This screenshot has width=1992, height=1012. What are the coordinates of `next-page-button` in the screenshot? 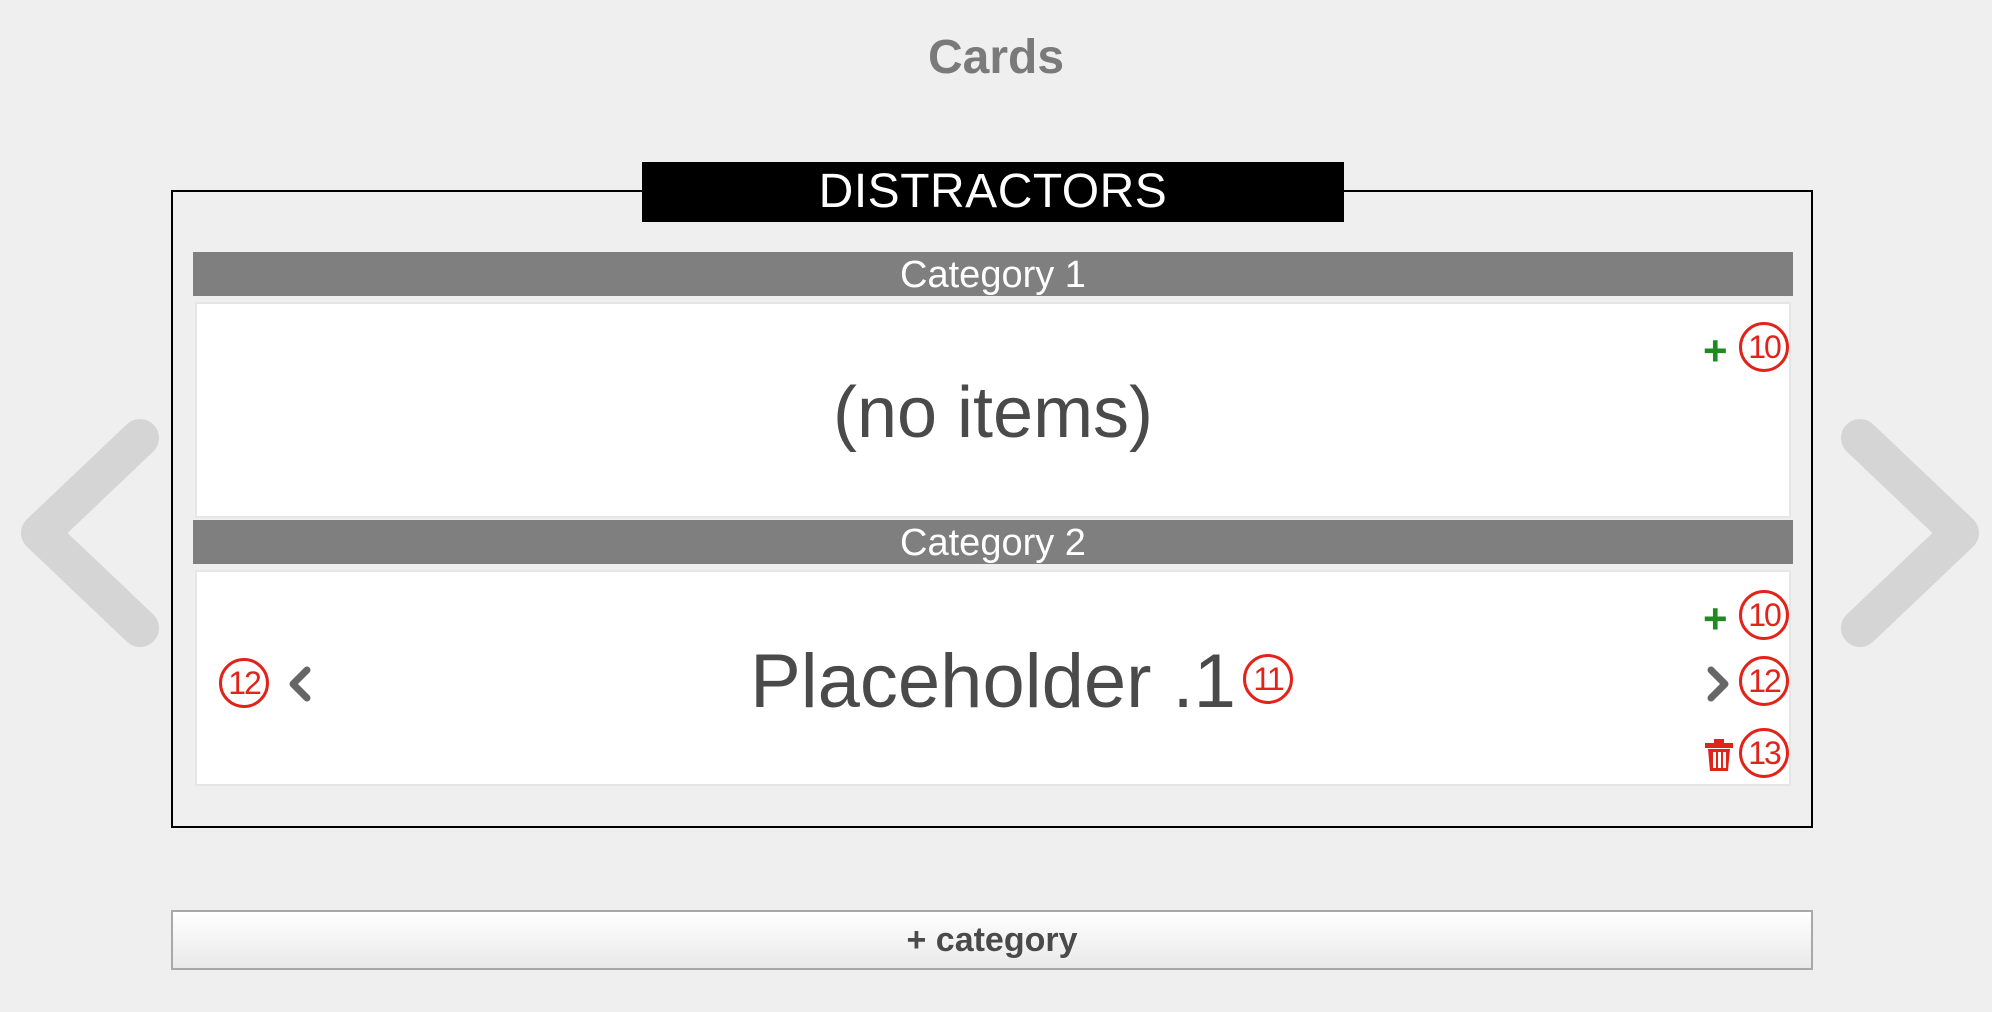 It's located at (1910, 533).